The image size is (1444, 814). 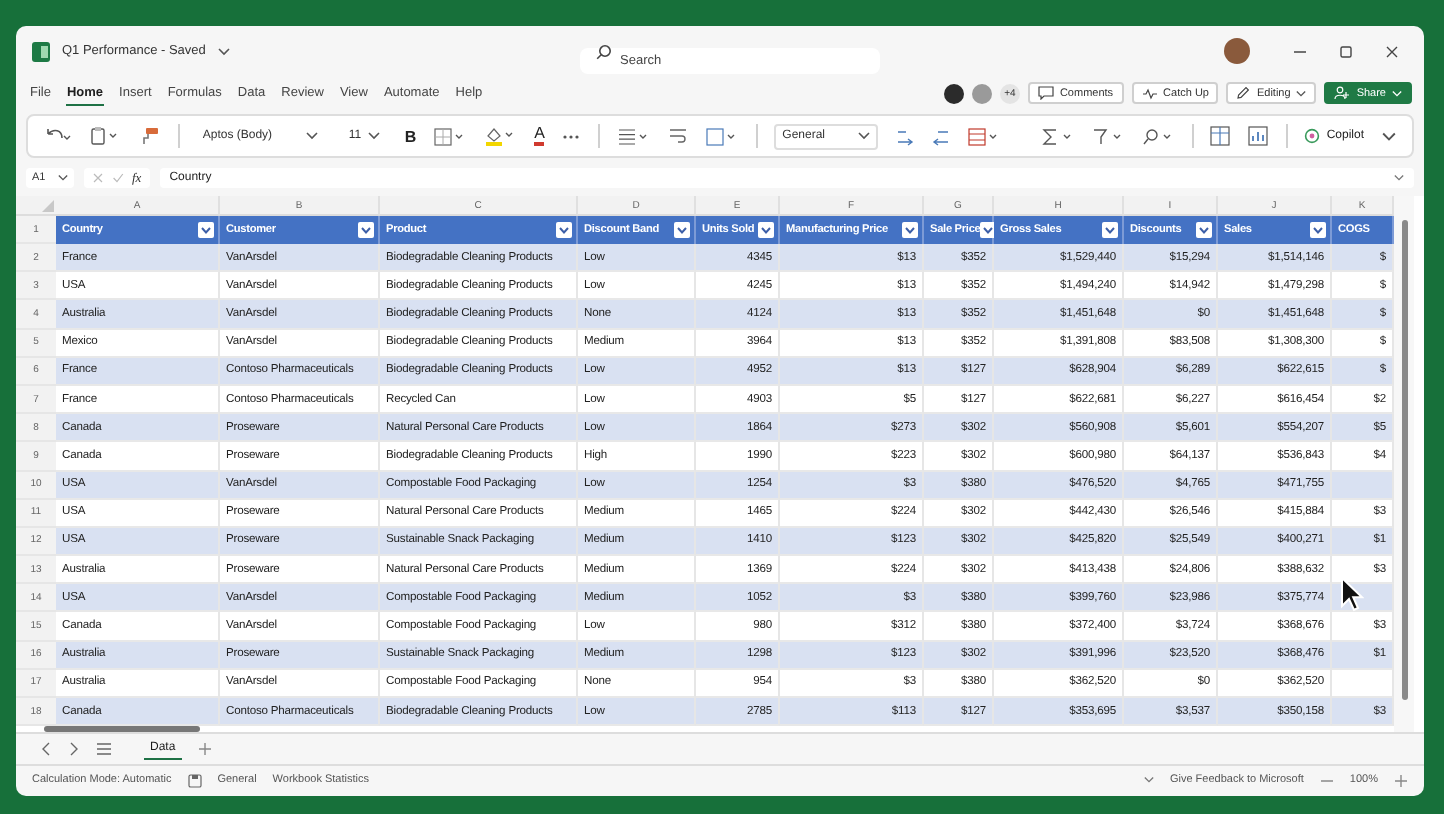 What do you see at coordinates (953, 93) in the screenshot?
I see `collaborator-avatar` at bounding box center [953, 93].